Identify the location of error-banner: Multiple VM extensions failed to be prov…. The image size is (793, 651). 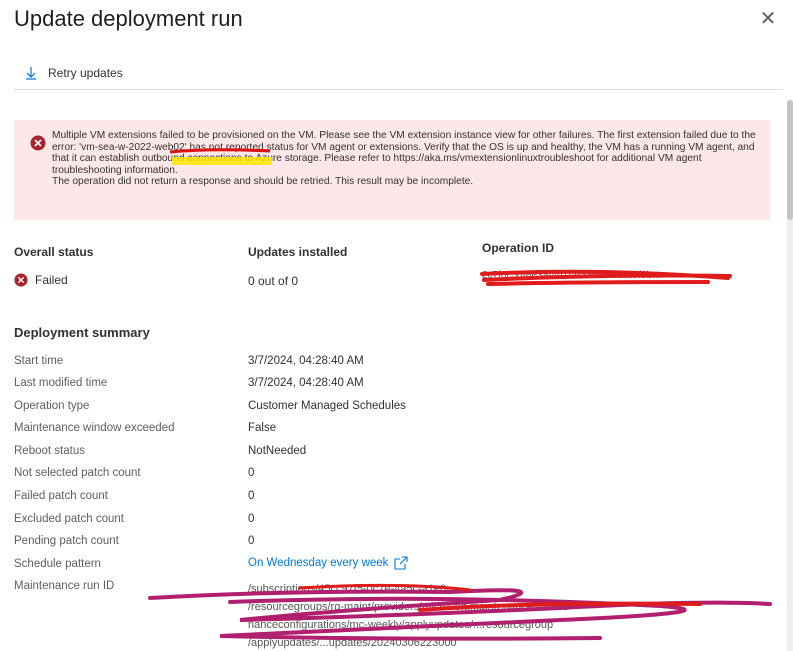
(392, 170).